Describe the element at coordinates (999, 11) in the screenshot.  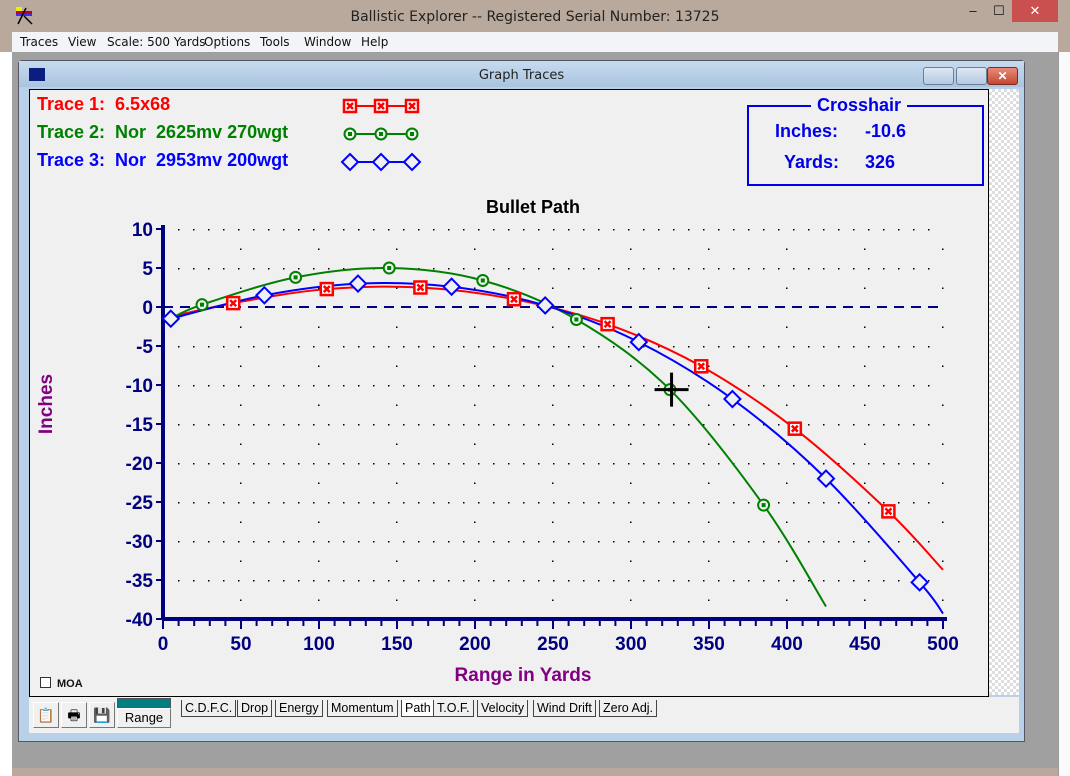
I see `maximize-button: ☐` at that location.